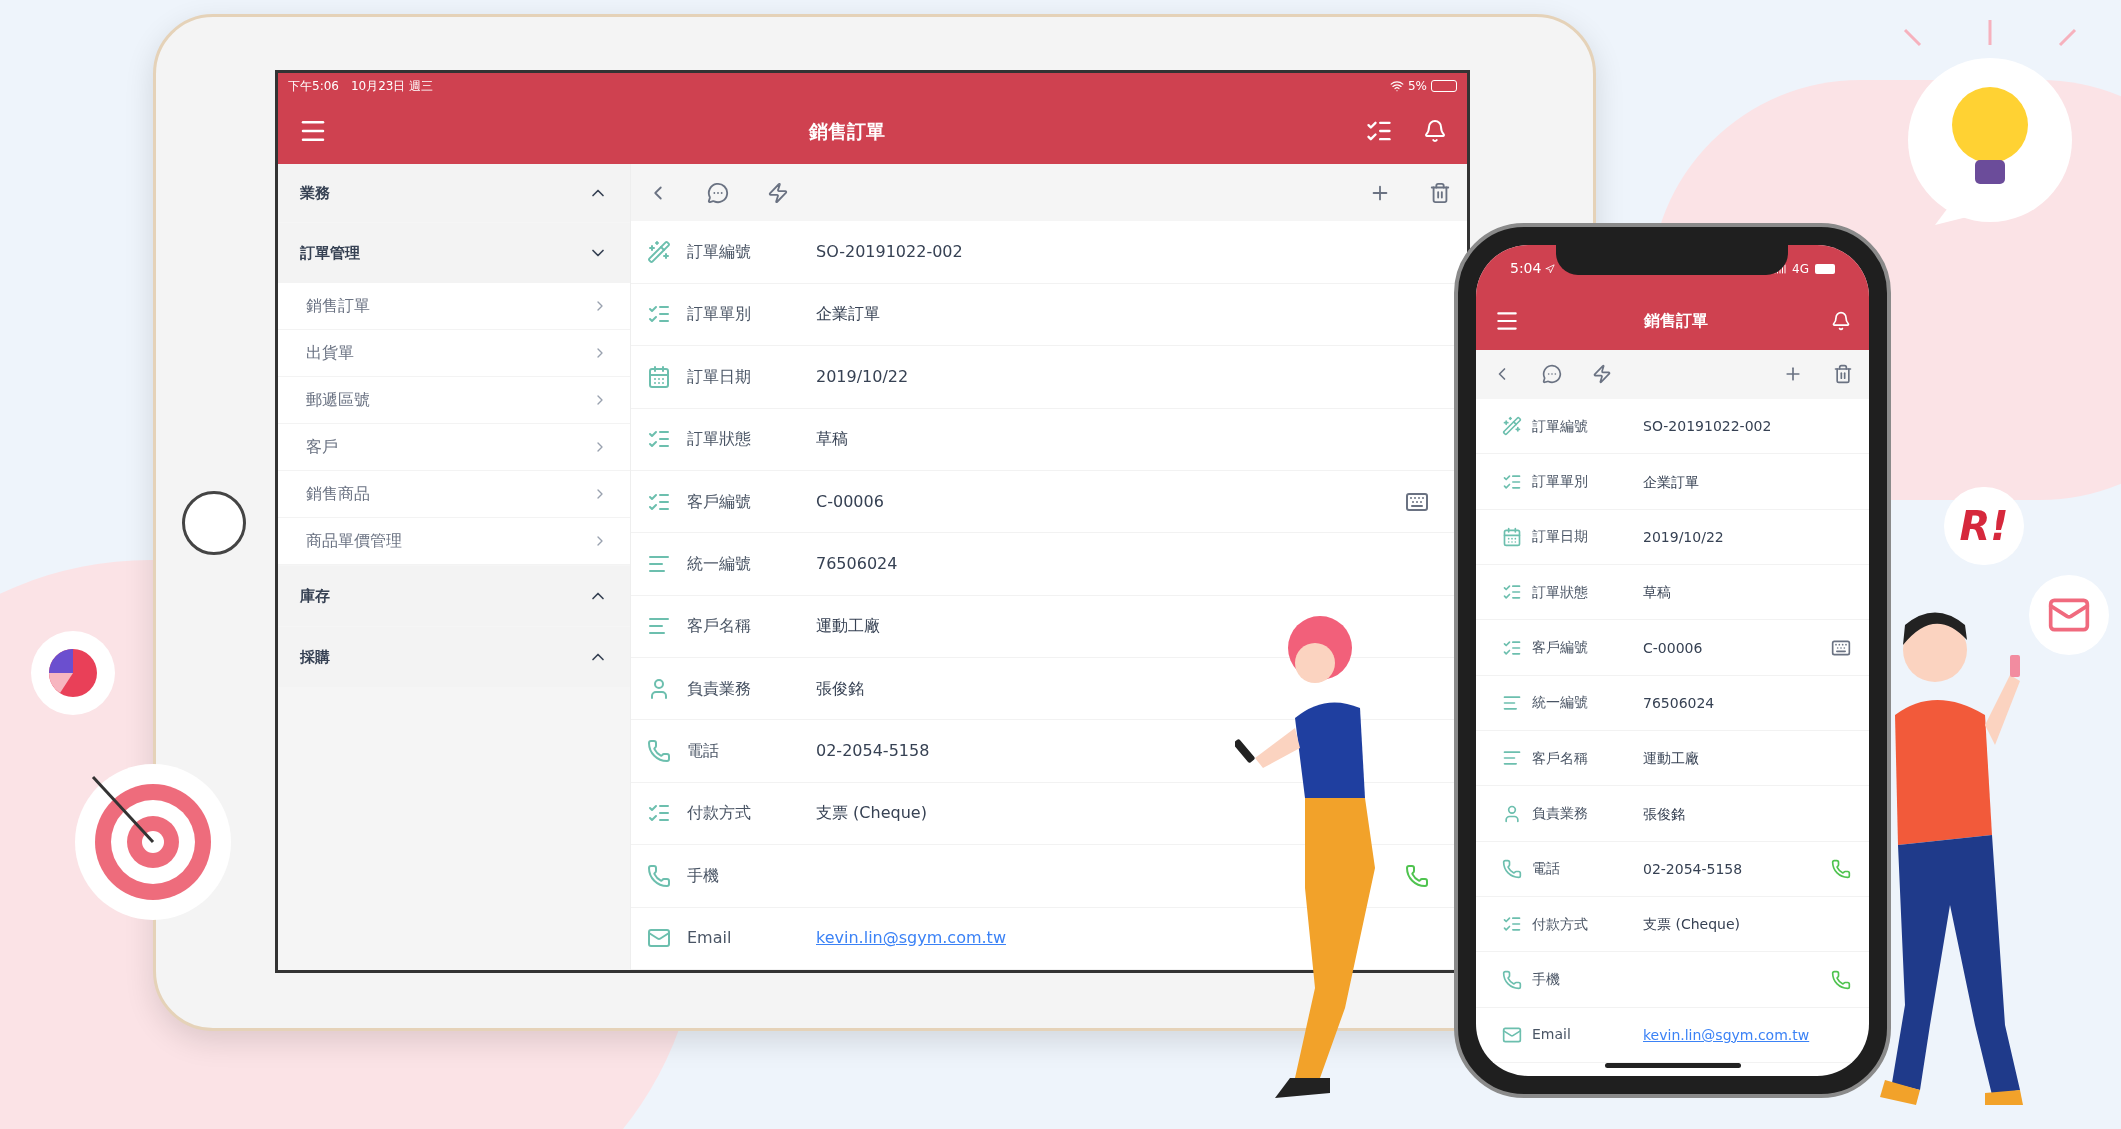  Describe the element at coordinates (1984, 526) in the screenshot. I see `alert-badge: R!` at that location.